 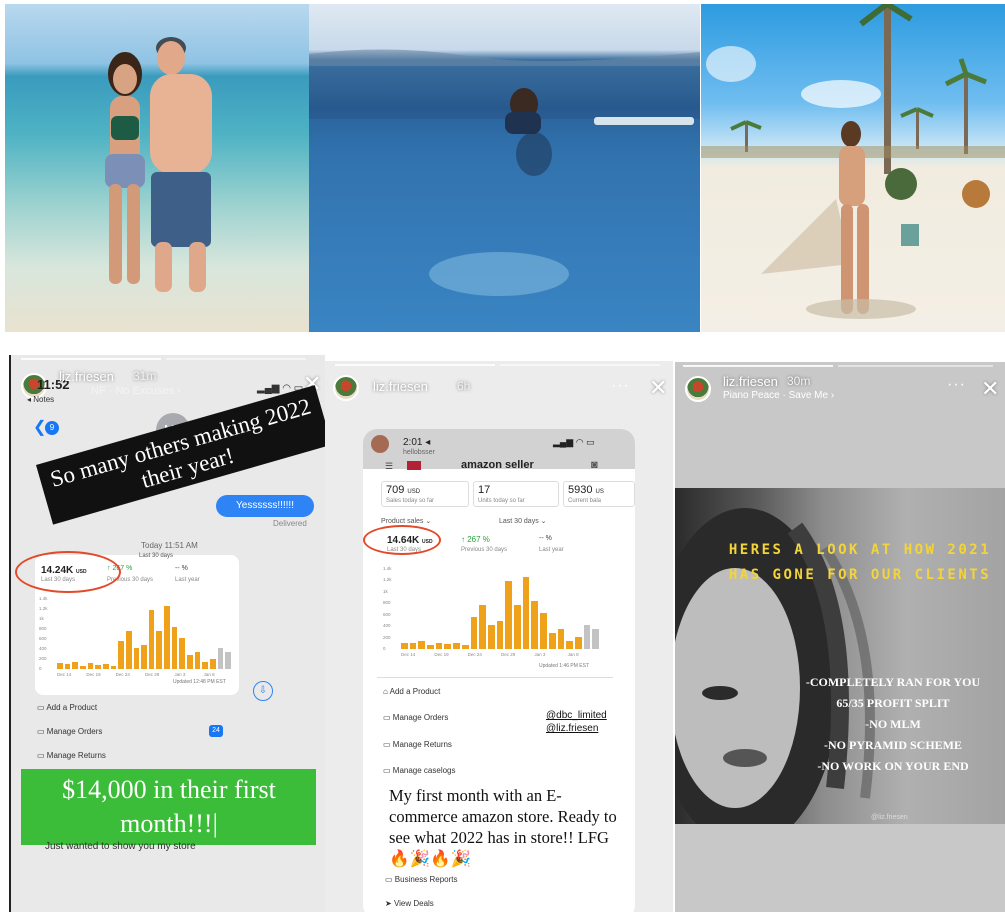 I want to click on period-select: Last 30 days ⌄, so click(x=523, y=521).